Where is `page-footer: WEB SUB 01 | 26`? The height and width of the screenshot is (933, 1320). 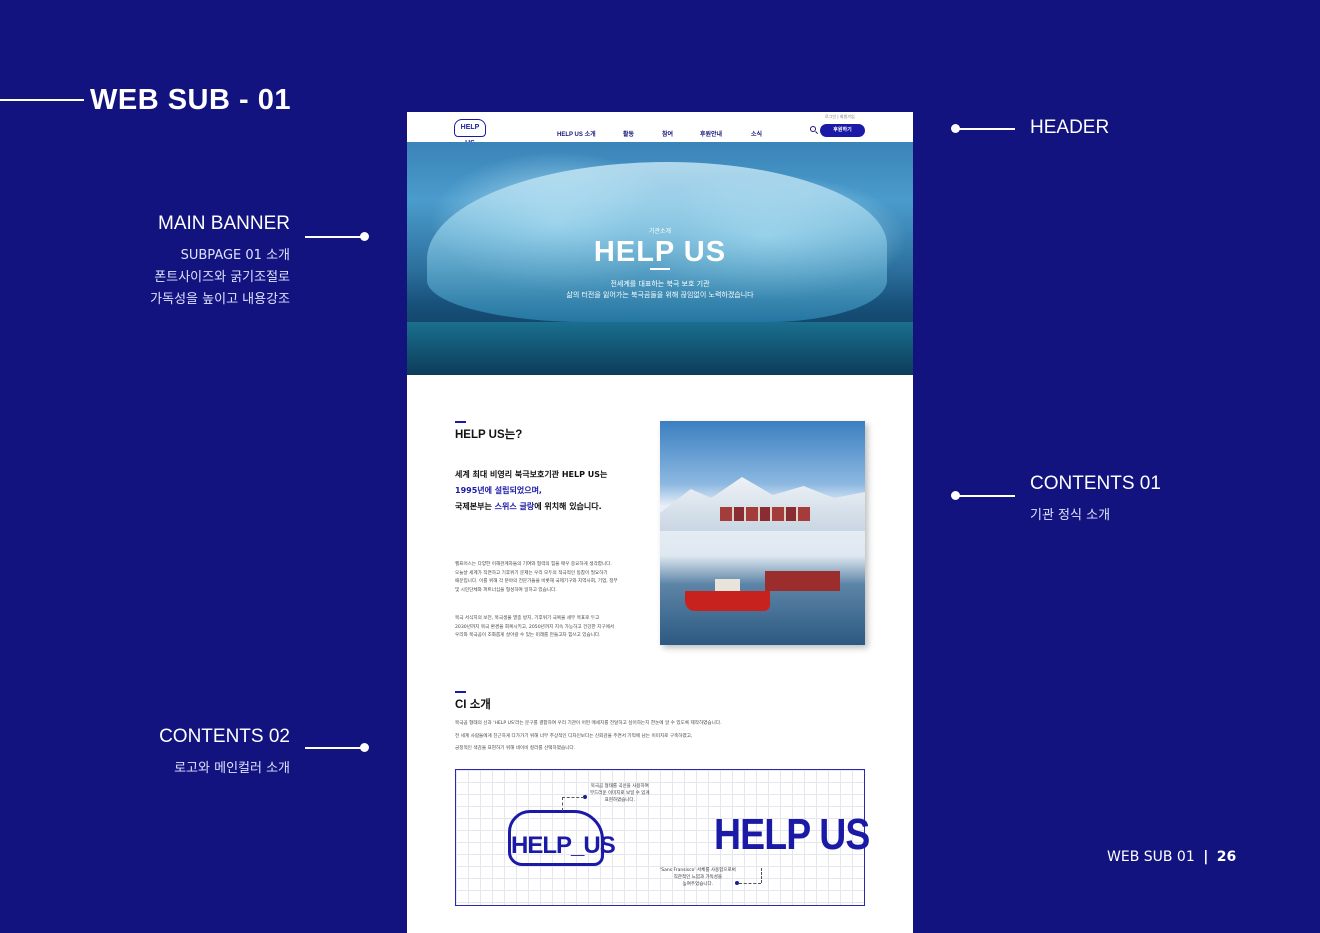 page-footer: WEB SUB 01 | 26 is located at coordinates (1171, 857).